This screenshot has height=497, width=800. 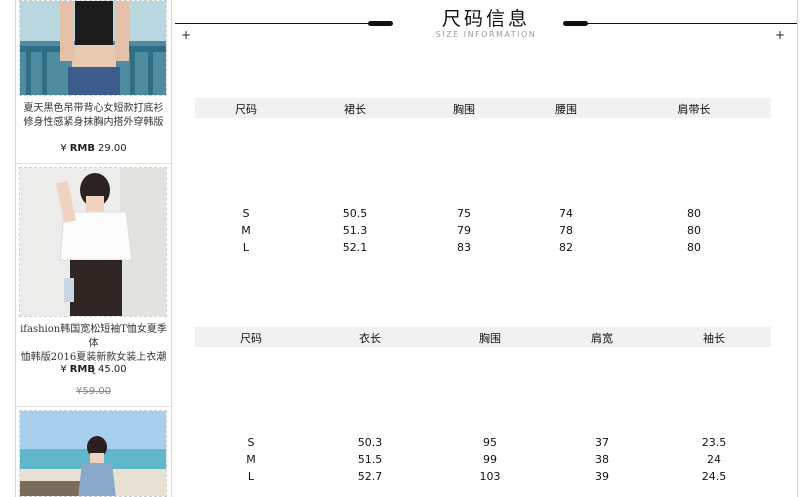 What do you see at coordinates (370, 442) in the screenshot?
I see `table-cell: 50.3` at bounding box center [370, 442].